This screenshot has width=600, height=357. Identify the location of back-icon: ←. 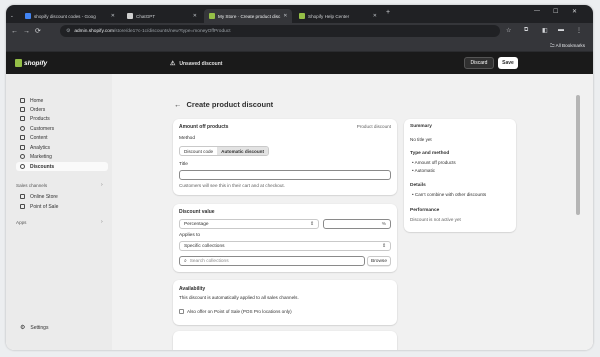
(14, 31).